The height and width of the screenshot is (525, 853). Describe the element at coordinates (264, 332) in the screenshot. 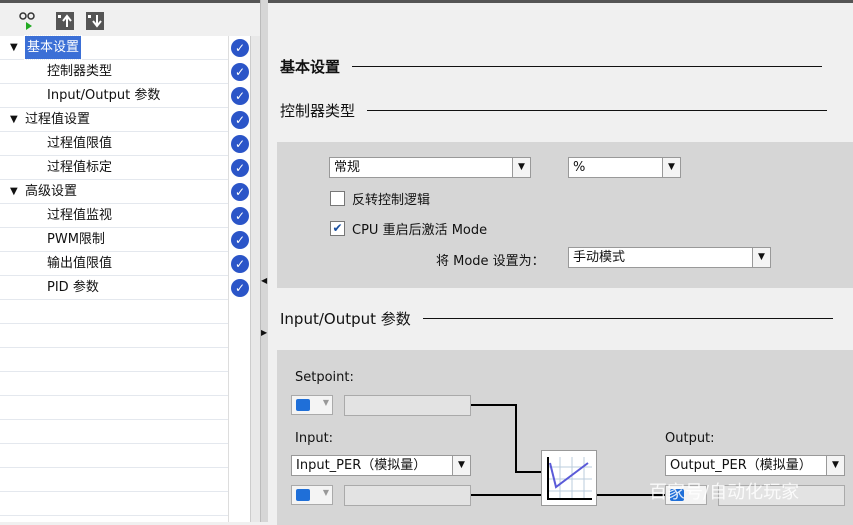

I see `expand-right-icon: ▶` at that location.